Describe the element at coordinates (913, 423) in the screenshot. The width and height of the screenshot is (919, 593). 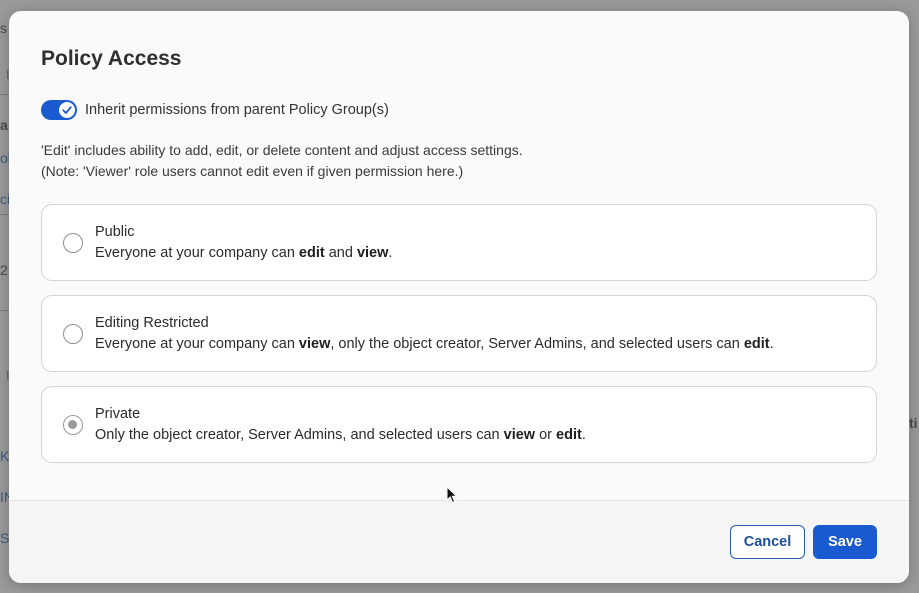
I see `bg-fragment: ti` at that location.